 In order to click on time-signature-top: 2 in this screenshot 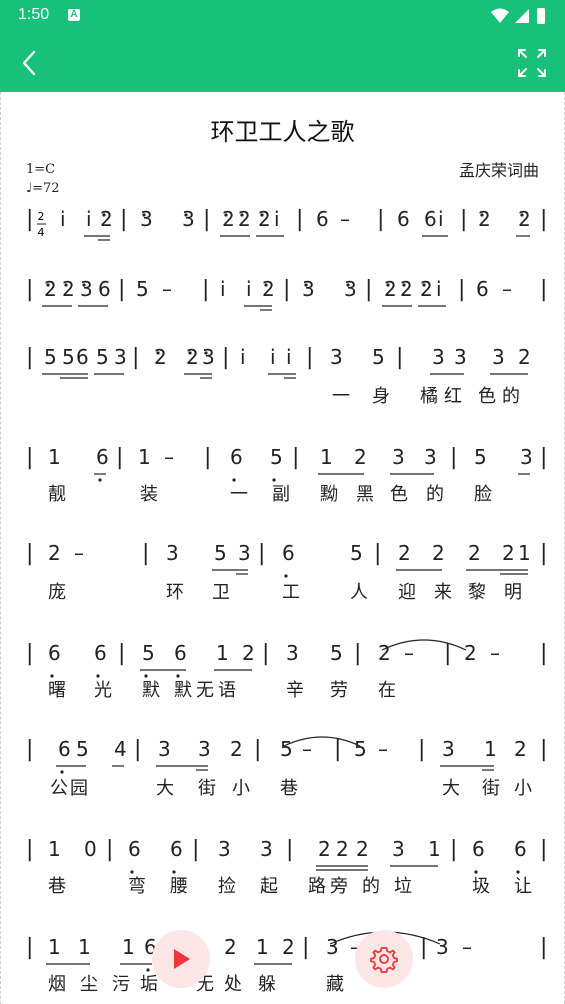, I will do `click(41, 216)`.